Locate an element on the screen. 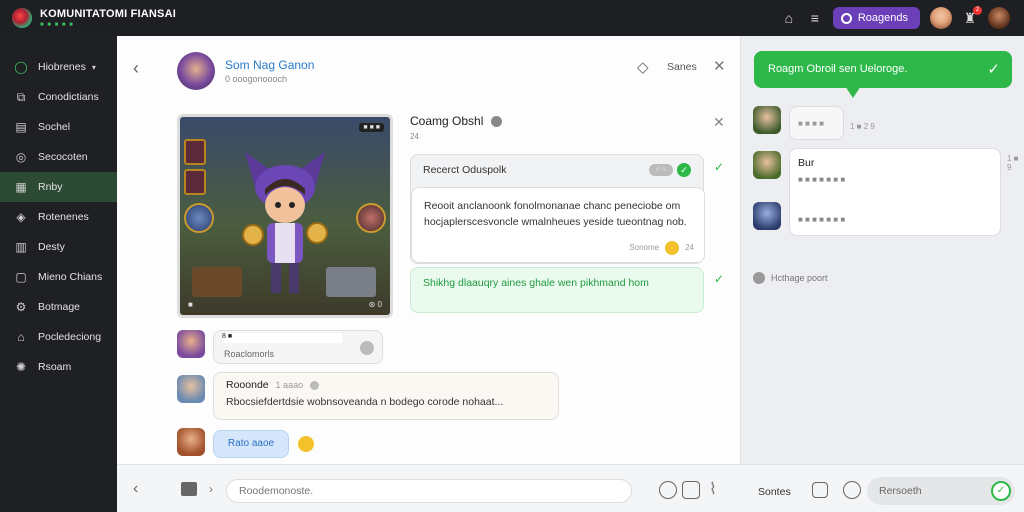  message-header: Rooonde 1 aaao is located at coordinates (386, 385).